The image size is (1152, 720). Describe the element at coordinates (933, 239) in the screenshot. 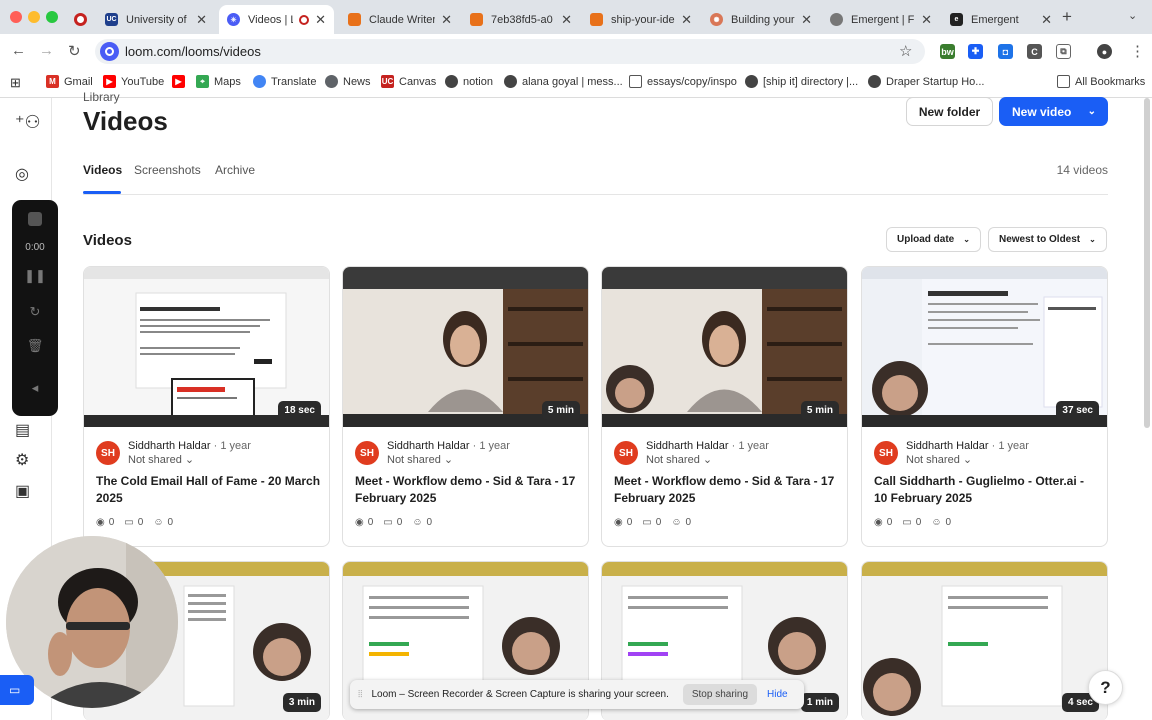

I see `sort-field-dropdown: Upload date ⌄` at that location.